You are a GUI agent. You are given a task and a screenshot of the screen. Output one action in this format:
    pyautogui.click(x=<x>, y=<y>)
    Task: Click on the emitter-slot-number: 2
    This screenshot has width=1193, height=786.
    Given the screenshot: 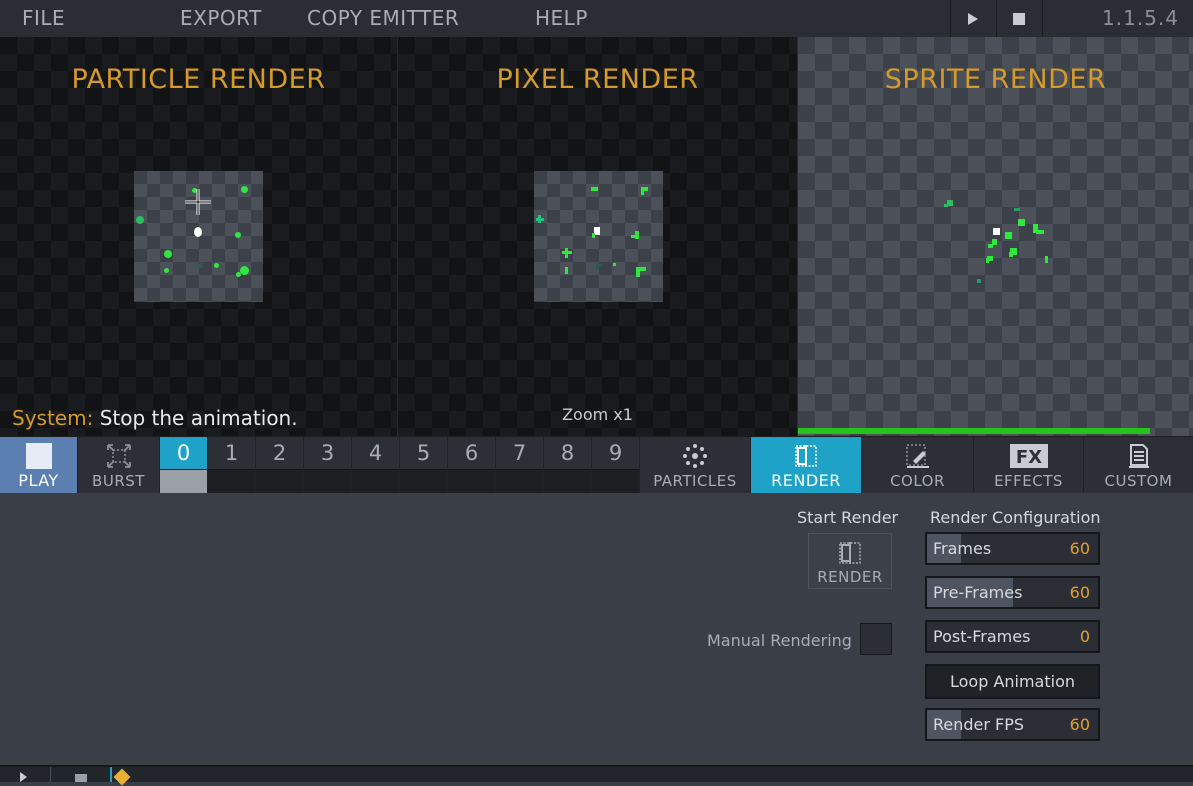 What is the action you would take?
    pyautogui.click(x=279, y=453)
    